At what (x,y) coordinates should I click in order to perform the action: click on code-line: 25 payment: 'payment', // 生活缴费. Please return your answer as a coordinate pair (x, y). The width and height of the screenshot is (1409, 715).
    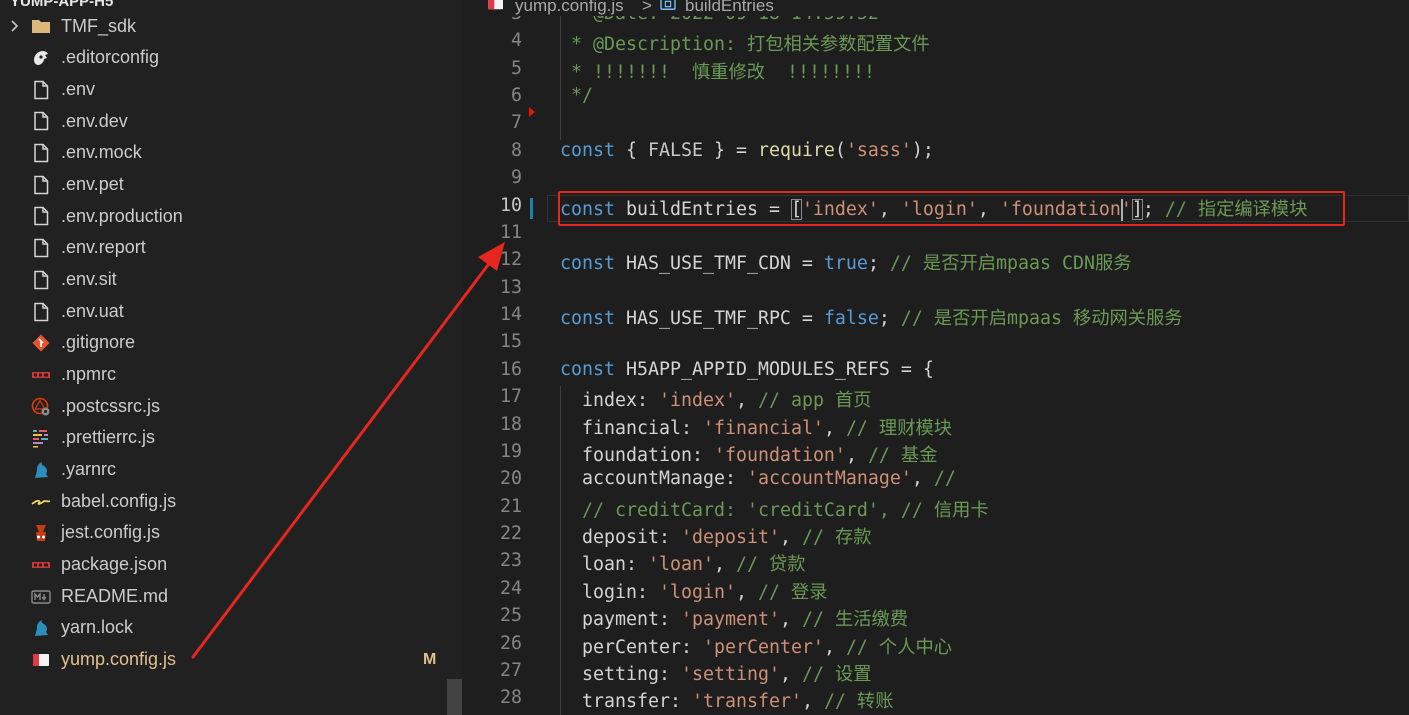
    Looking at the image, I should click on (935, 618).